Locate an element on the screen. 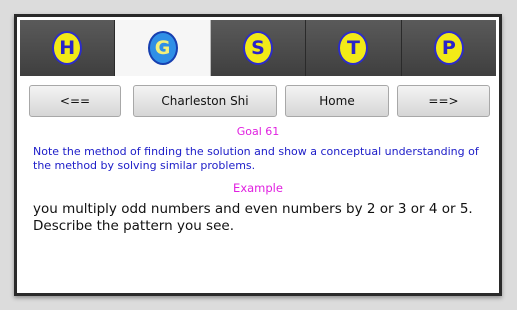 This screenshot has height=310, width=517. tab-p: P is located at coordinates (449, 48).